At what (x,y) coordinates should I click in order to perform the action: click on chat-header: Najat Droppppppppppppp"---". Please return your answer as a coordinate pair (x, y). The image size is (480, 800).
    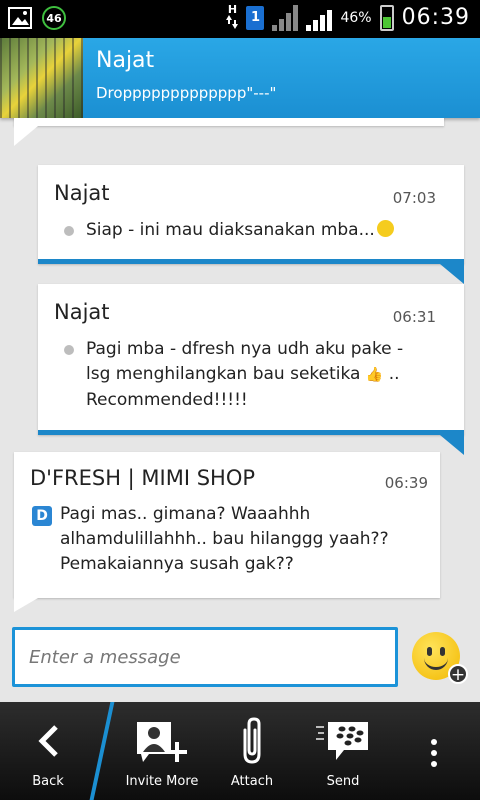
    Looking at the image, I should click on (240, 78).